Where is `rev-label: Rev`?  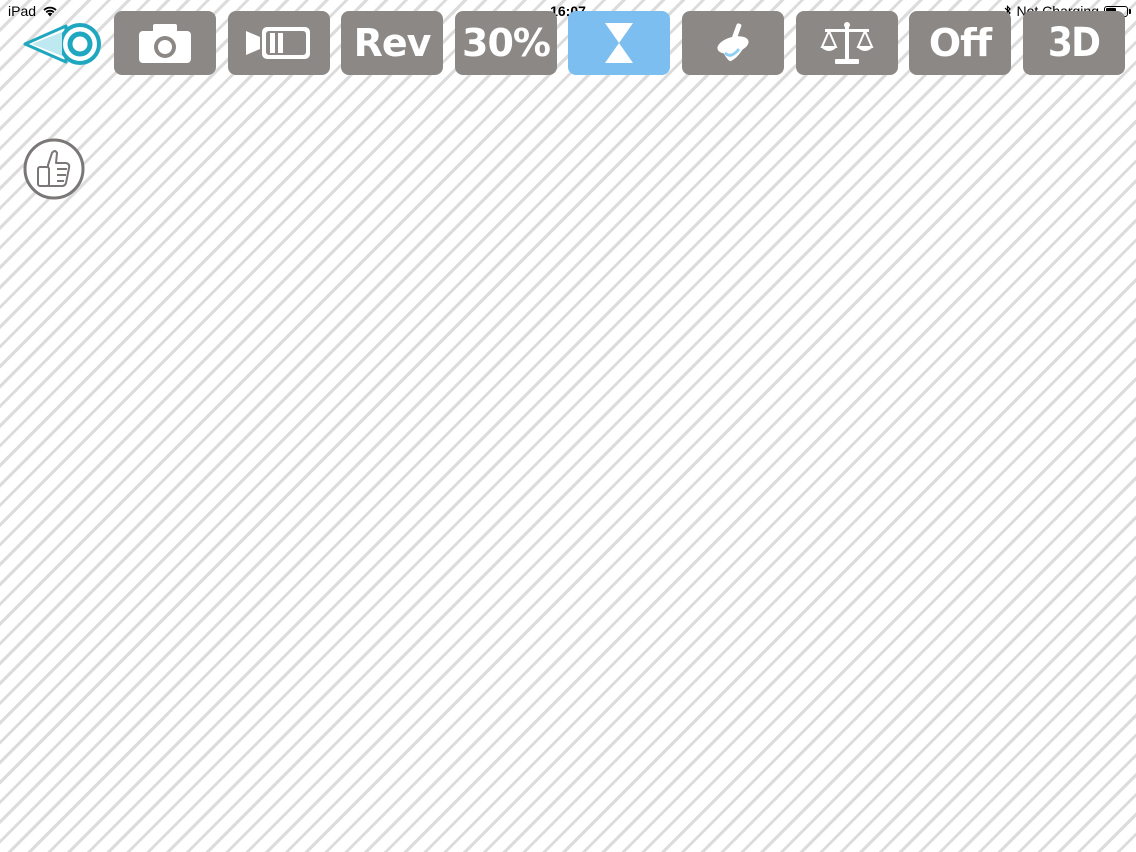
rev-label: Rev is located at coordinates (392, 43).